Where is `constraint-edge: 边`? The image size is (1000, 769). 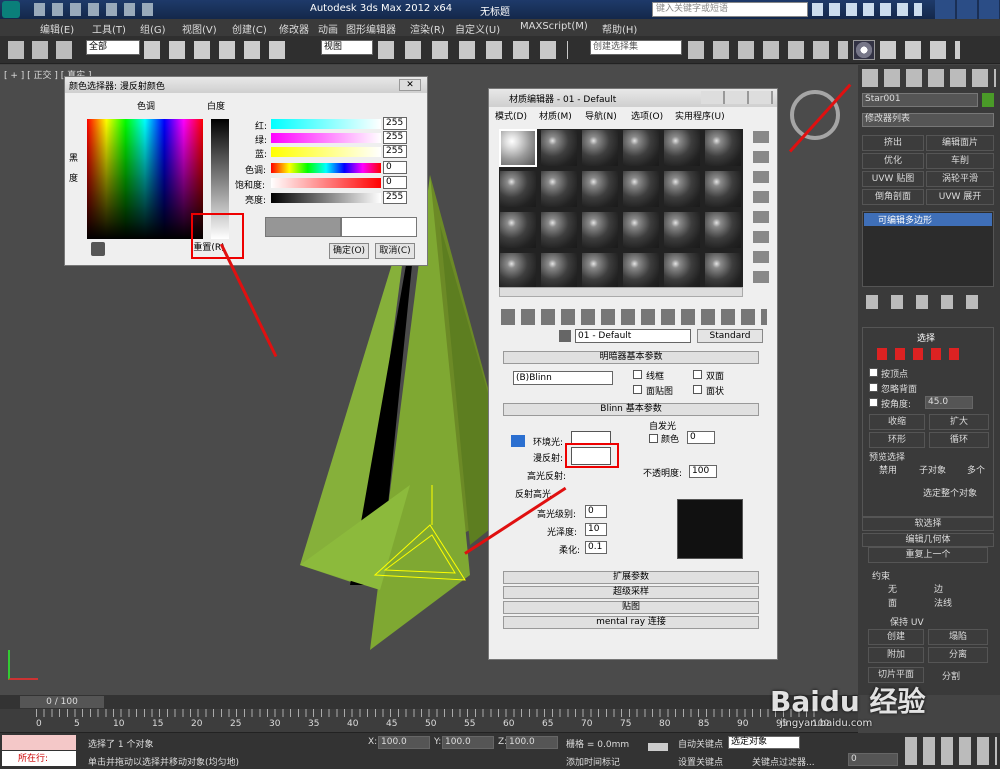 constraint-edge: 边 is located at coordinates (938, 588).